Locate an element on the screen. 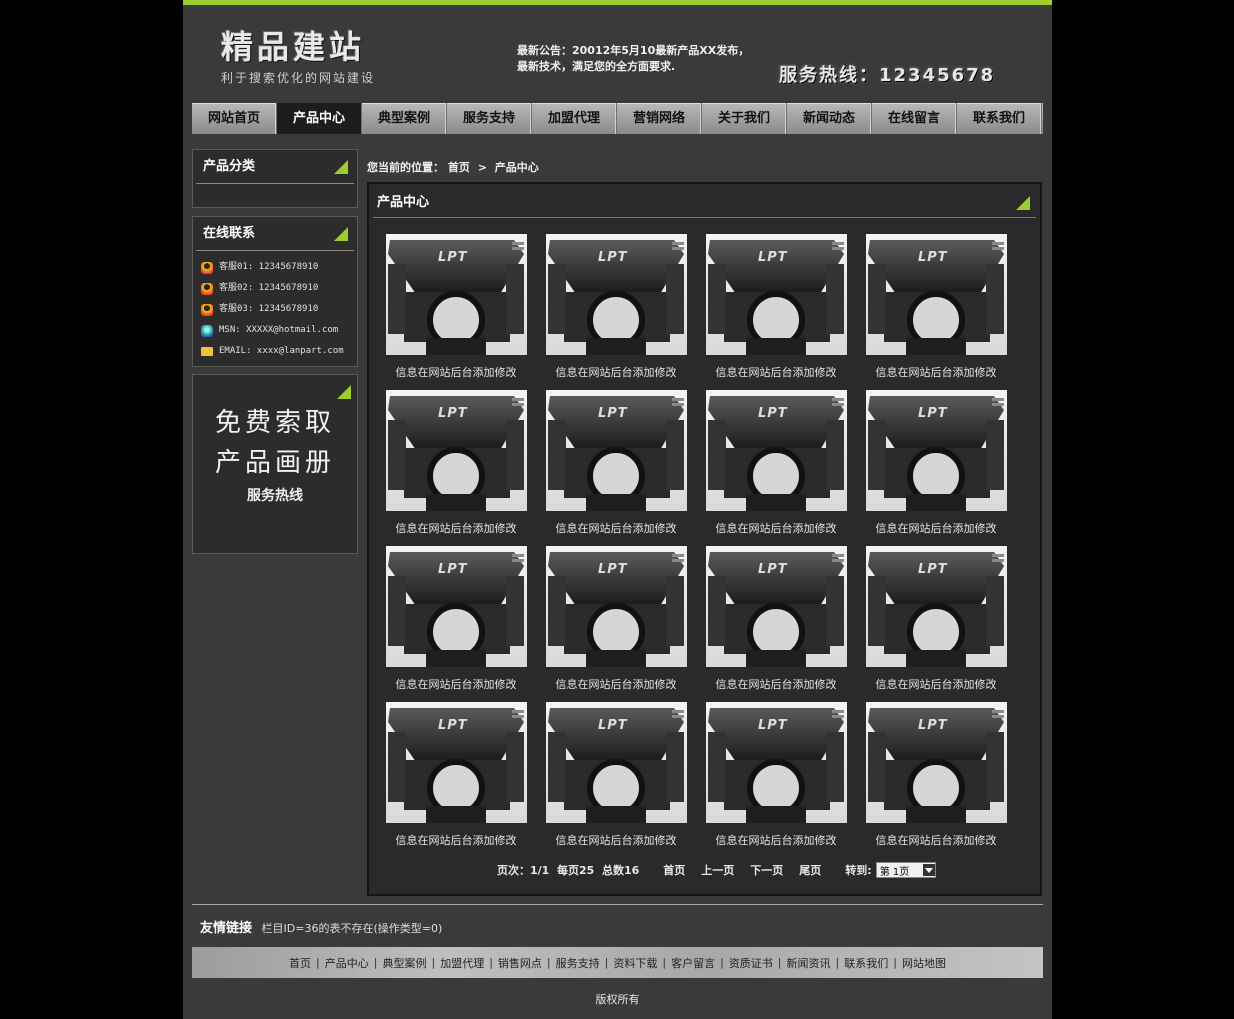  contact-item: EMAIL: xxxx@lanpart.com is located at coordinates (279, 351).